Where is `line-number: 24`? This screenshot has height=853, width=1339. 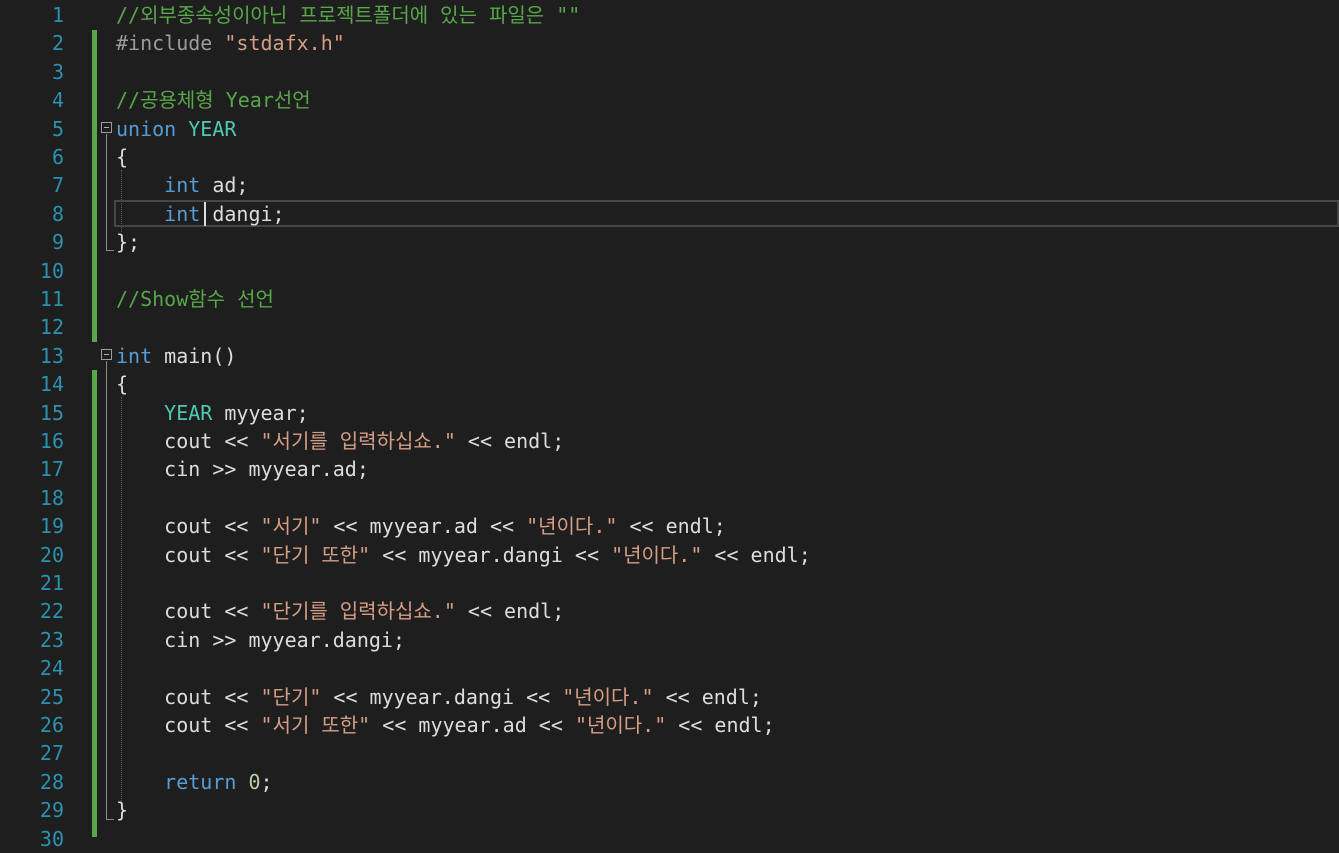
line-number: 24 is located at coordinates (51, 668).